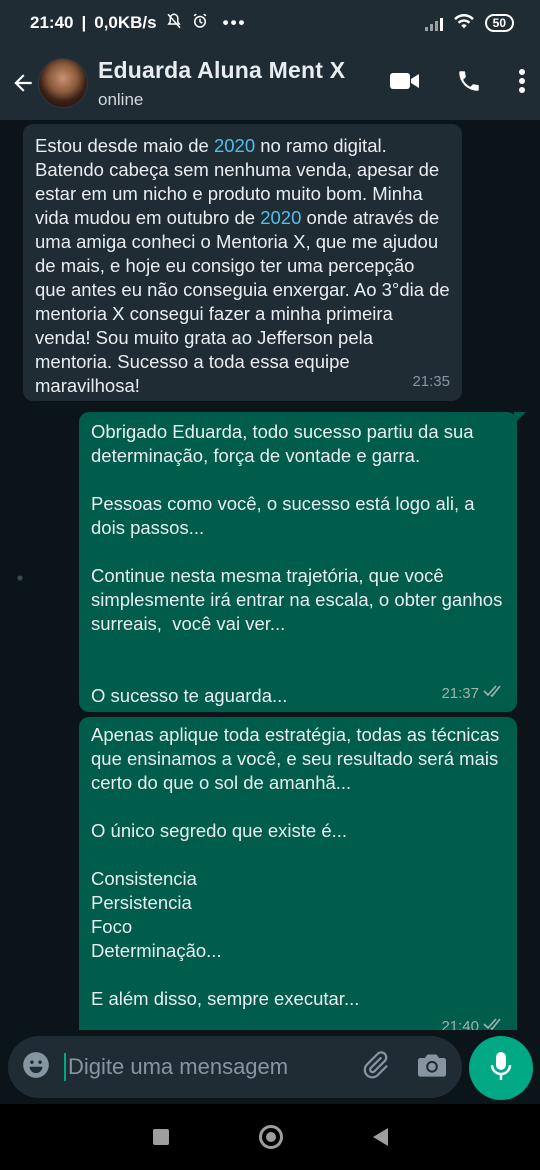  What do you see at coordinates (200, 23) in the screenshot?
I see `alarm-icon` at bounding box center [200, 23].